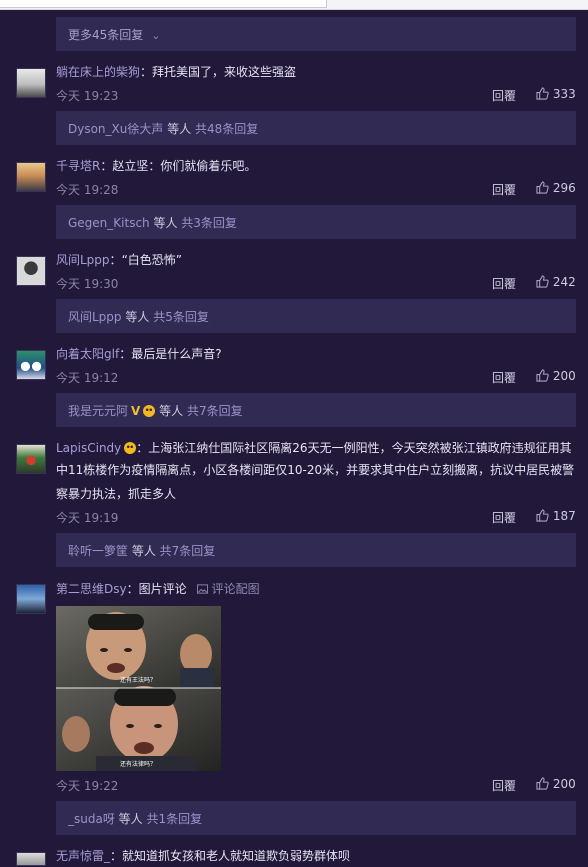 The image size is (588, 867). Describe the element at coordinates (316, 316) in the screenshot. I see `reply-summary-box: 风间Lppp 等人 共5条回复` at that location.